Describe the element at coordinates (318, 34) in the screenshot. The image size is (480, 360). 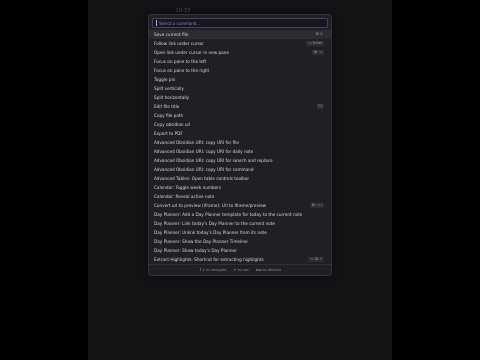
I see `command-hotkey: ⌘ S` at that location.